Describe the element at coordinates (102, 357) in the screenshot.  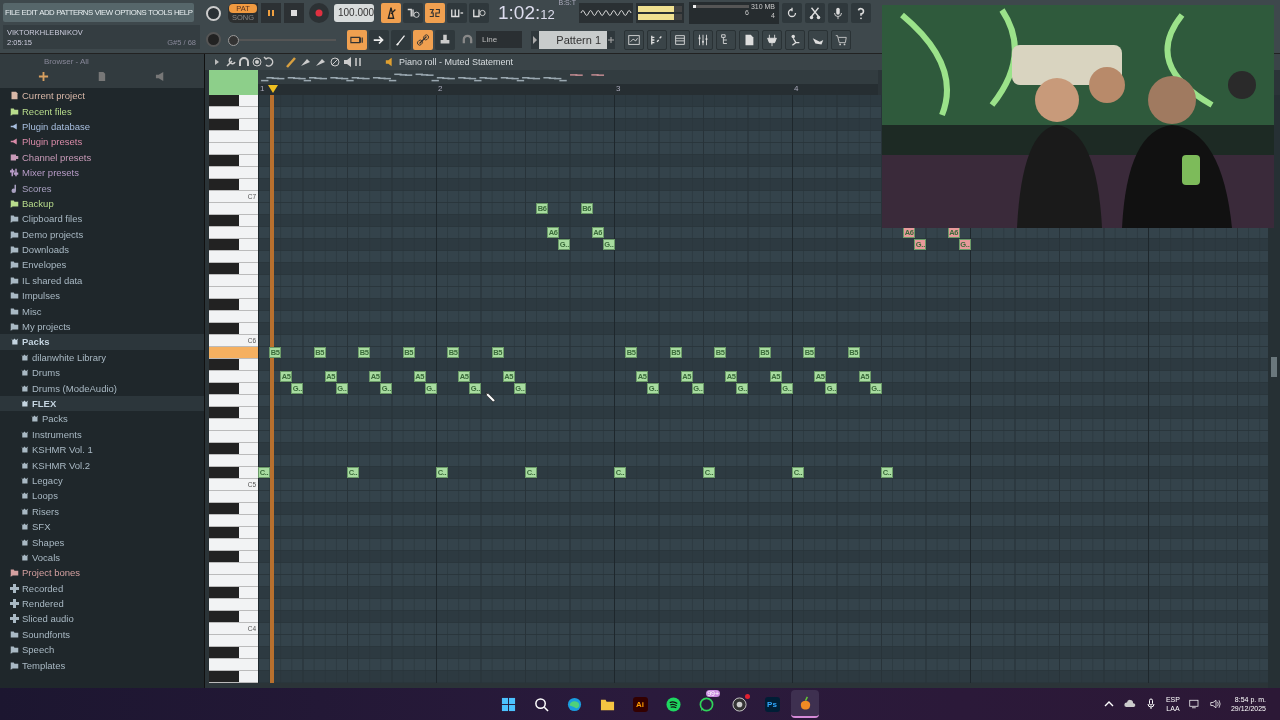
I see `browser-item: dilanwhite Library` at that location.